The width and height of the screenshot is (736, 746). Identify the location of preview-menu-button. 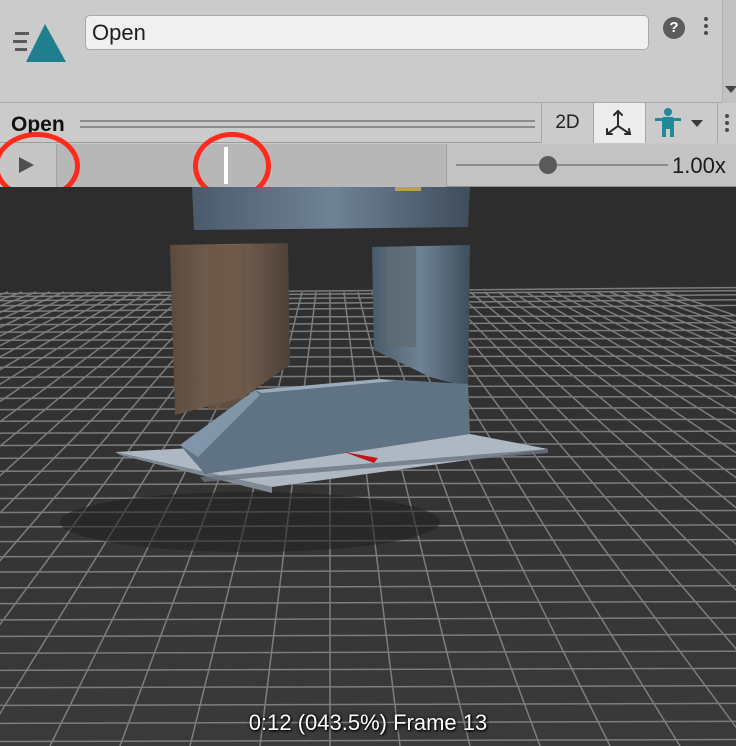
(726, 123).